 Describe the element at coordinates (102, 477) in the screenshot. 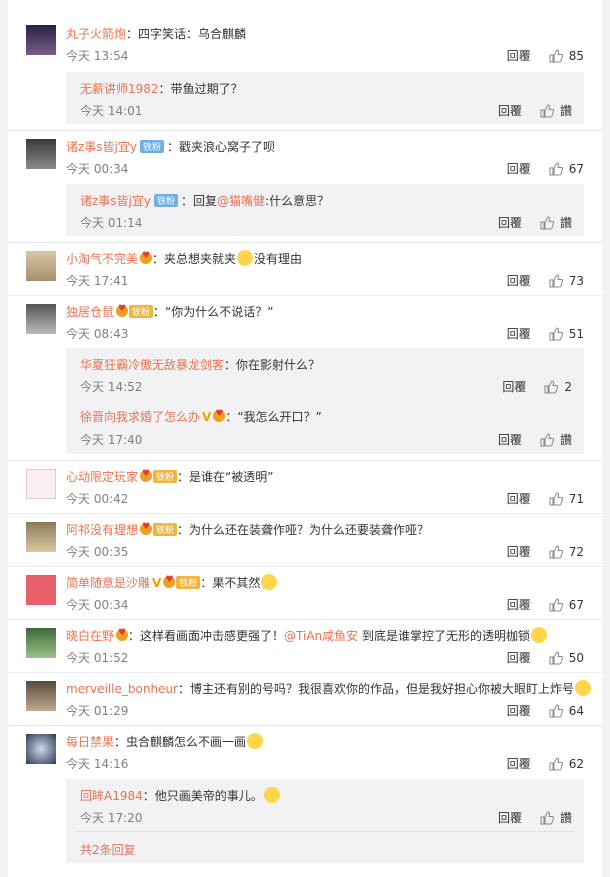

I see `username: 心动限定玩家` at that location.